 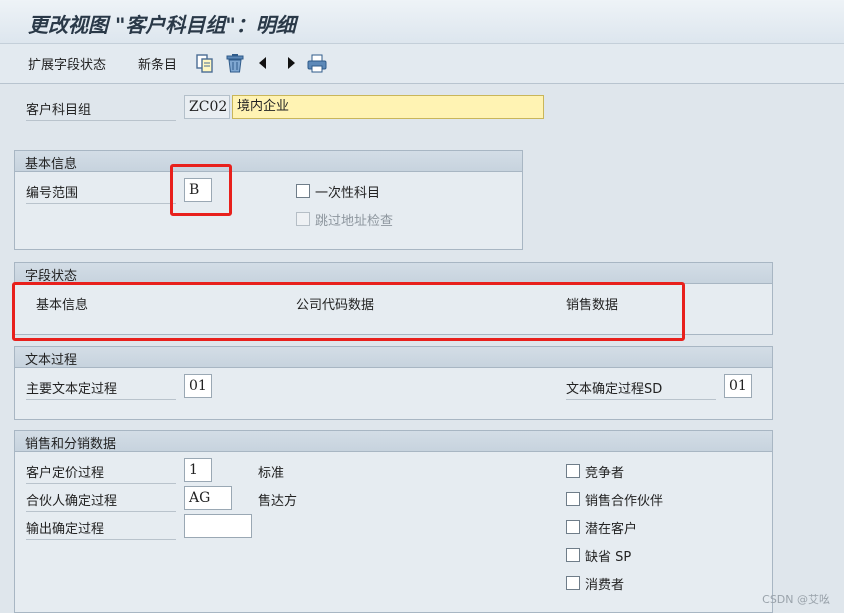 What do you see at coordinates (263, 63) in the screenshot?
I see `previous-icon` at bounding box center [263, 63].